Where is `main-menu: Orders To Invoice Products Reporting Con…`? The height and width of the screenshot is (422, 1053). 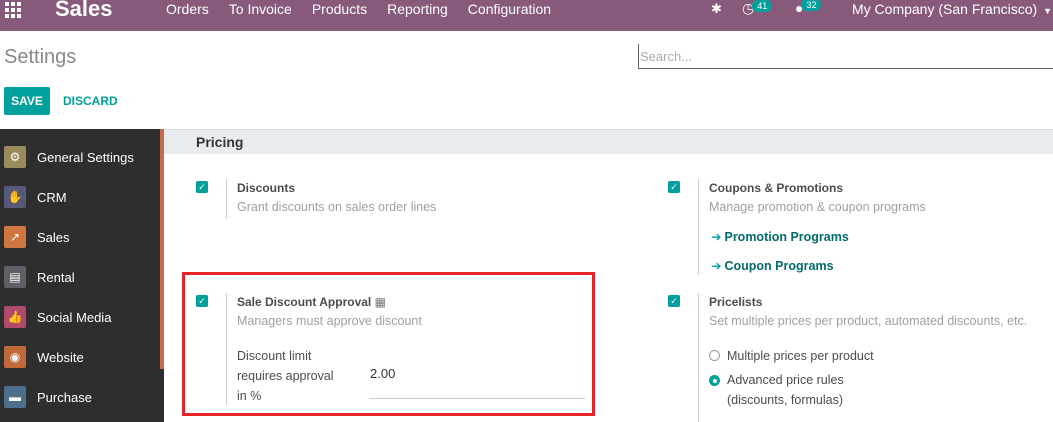
main-menu: Orders To Invoice Products Reporting Con… is located at coordinates (368, 9).